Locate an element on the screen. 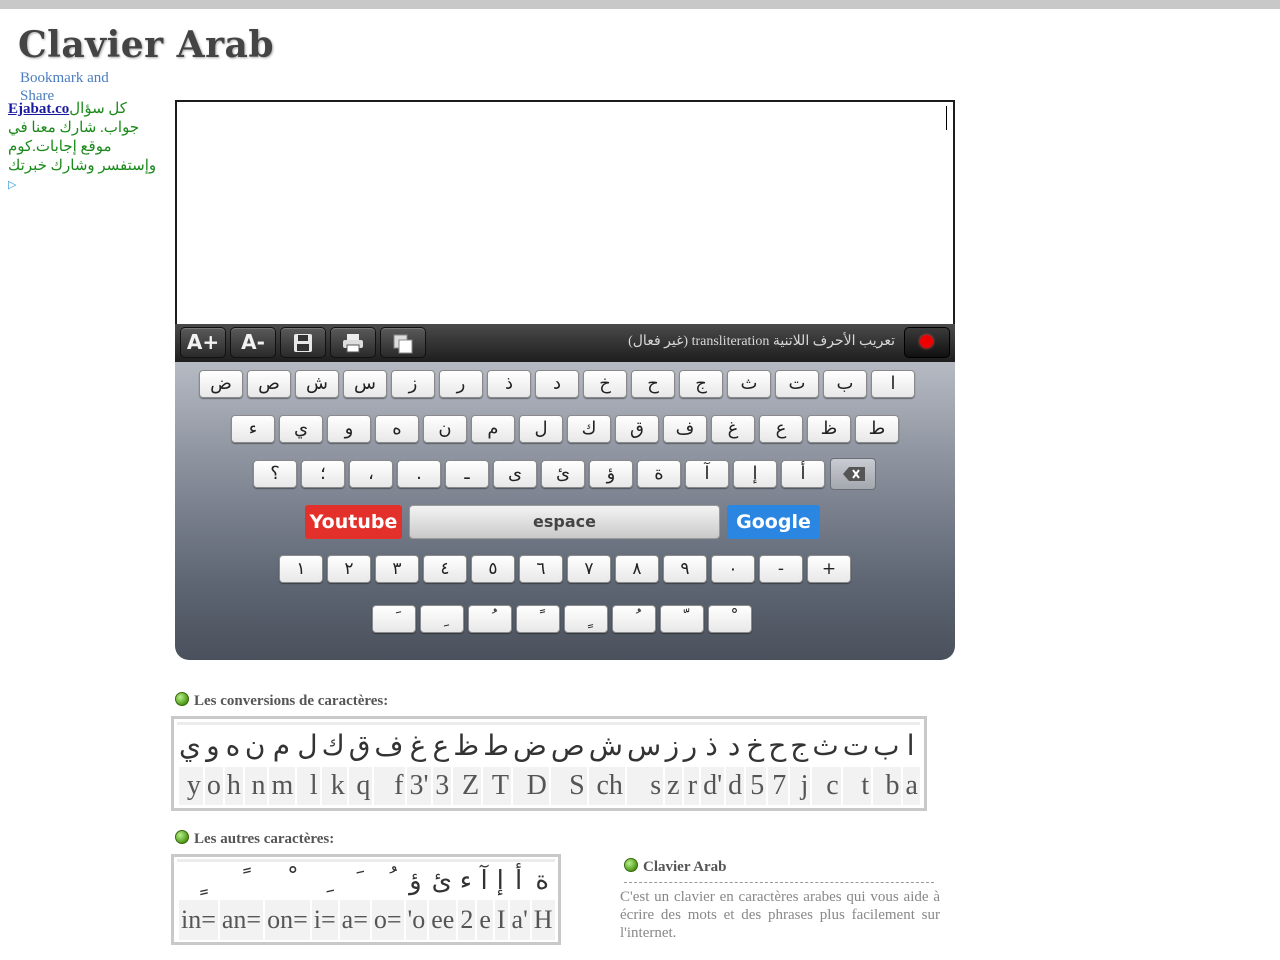  arabic-char: ج is located at coordinates (799, 744).